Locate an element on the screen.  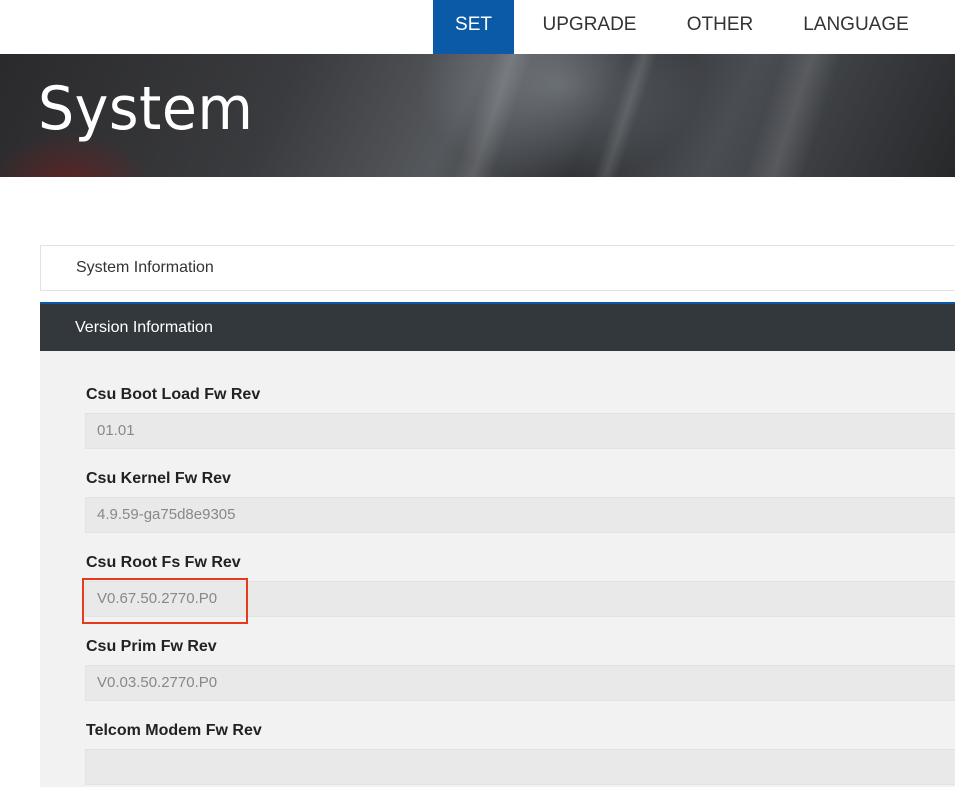
csu-root-fs-fw-rev-field: V0.67.50.2770.P0 is located at coordinates (520, 599).